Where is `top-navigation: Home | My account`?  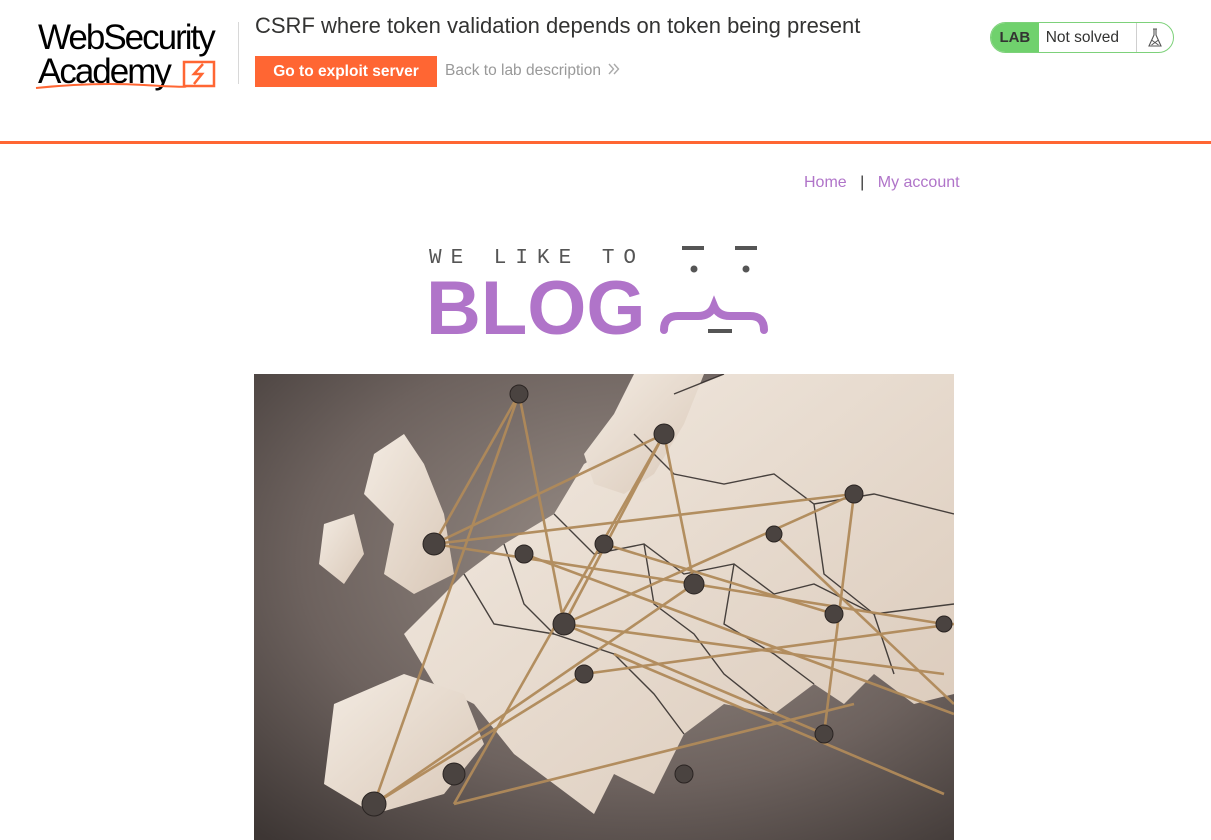 top-navigation: Home | My account is located at coordinates (882, 183).